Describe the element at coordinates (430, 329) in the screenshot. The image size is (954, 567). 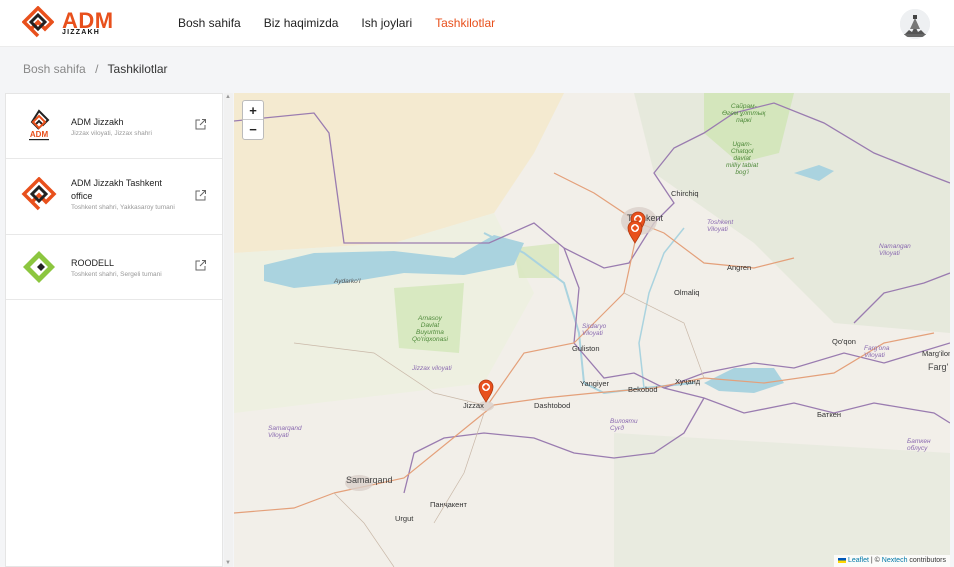
I see `map-label: Arnasoy Davlat Buyurtma Qo'riqxonasi` at that location.